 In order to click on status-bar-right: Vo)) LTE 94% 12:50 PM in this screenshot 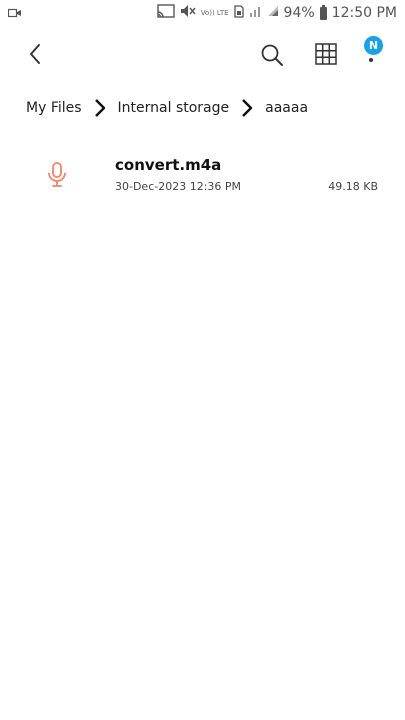, I will do `click(276, 13)`.